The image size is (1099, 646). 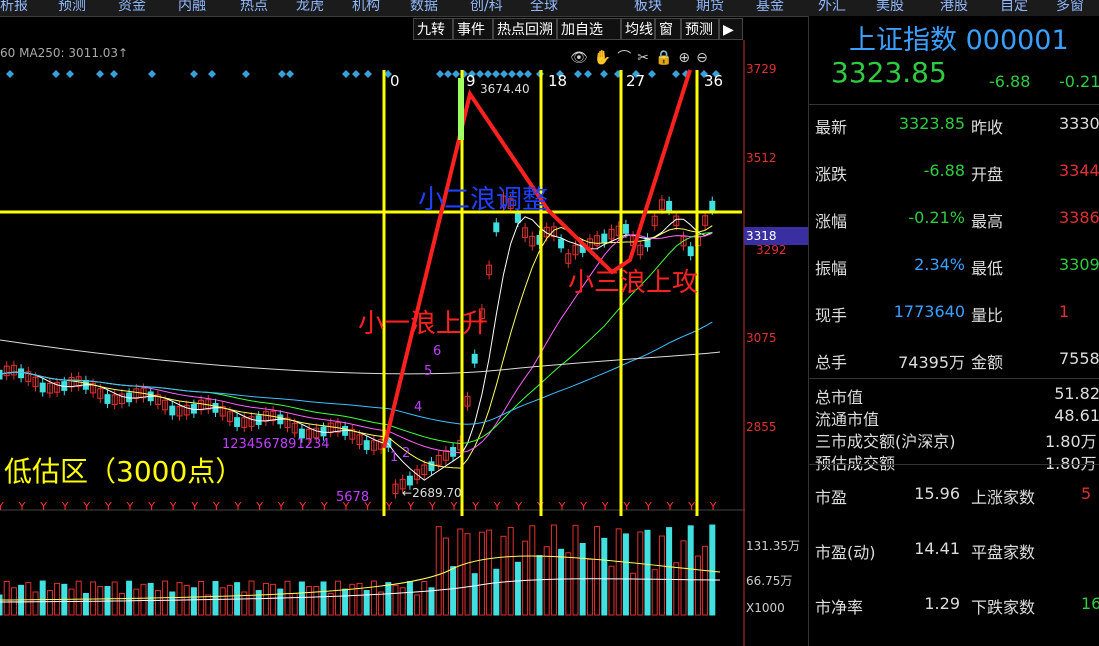 I want to click on toolbar-button: 预测, so click(x=700, y=29).